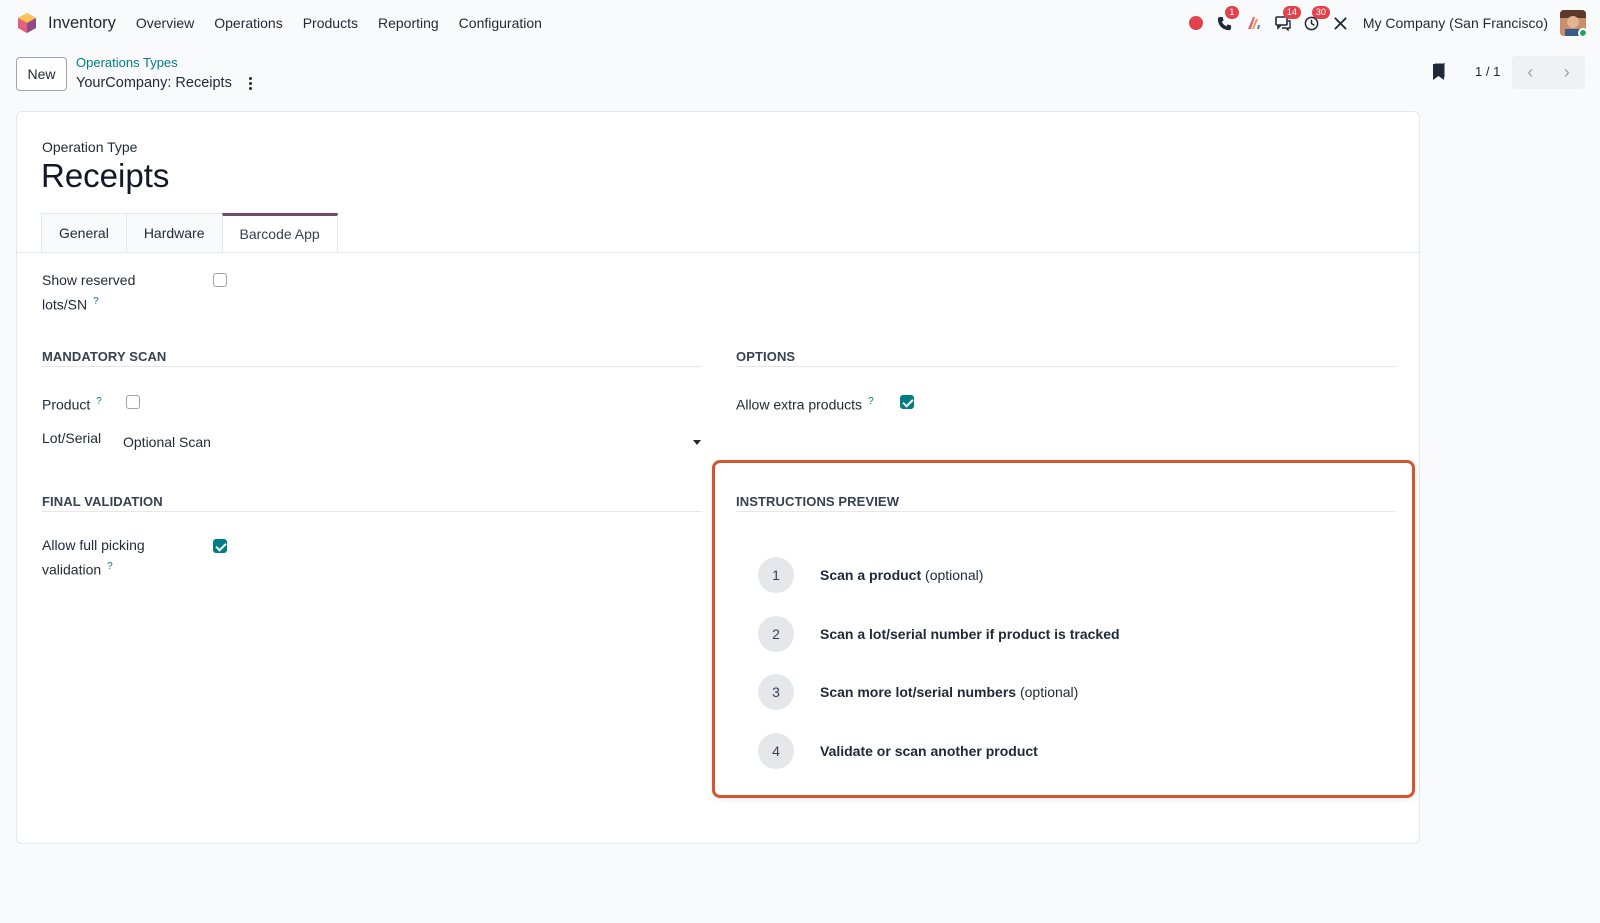 The width and height of the screenshot is (1600, 923). I want to click on instruction-step: 1 Scan a product (optional), so click(870, 575).